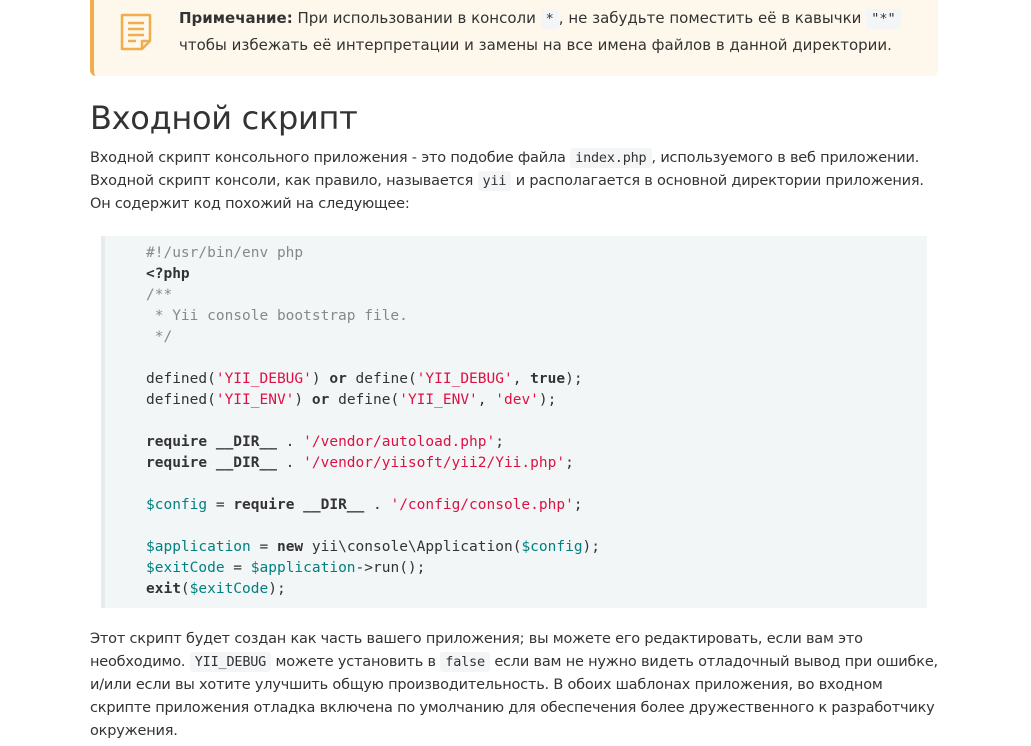  I want to click on code-dir-3: __DIR__, so click(334, 505).